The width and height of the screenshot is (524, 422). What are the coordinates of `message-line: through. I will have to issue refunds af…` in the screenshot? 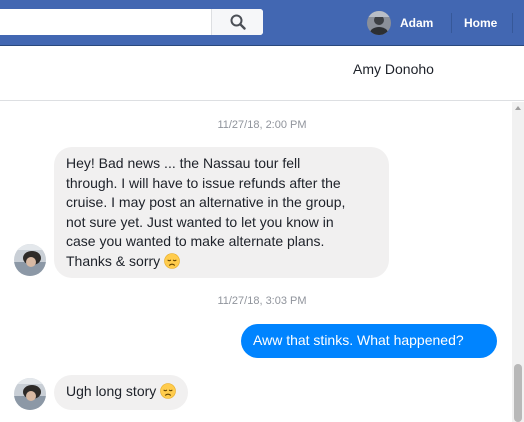 It's located at (203, 182).